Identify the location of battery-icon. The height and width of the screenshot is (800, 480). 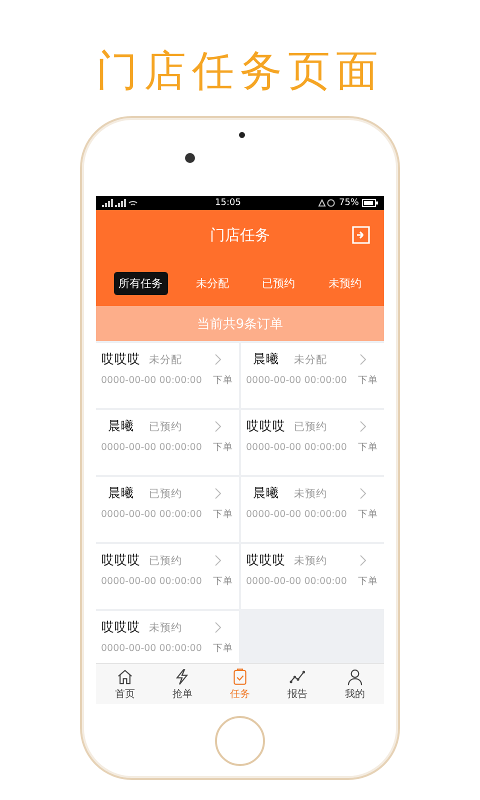
(370, 203).